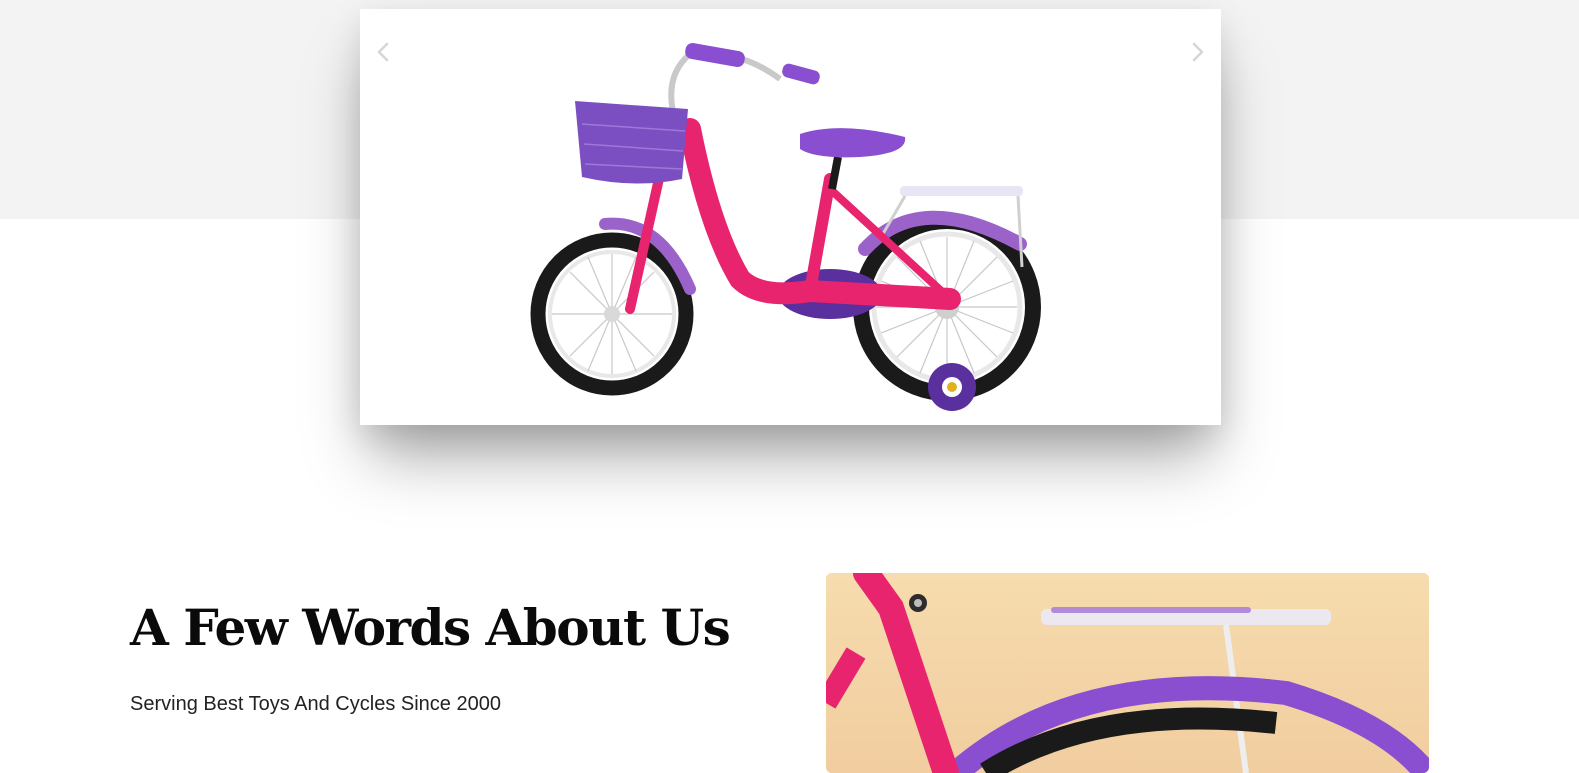 The image size is (1579, 773). What do you see at coordinates (315, 704) in the screenshot?
I see `about-us-subtitle: Serving Best Toys And Cycles Since 2000` at bounding box center [315, 704].